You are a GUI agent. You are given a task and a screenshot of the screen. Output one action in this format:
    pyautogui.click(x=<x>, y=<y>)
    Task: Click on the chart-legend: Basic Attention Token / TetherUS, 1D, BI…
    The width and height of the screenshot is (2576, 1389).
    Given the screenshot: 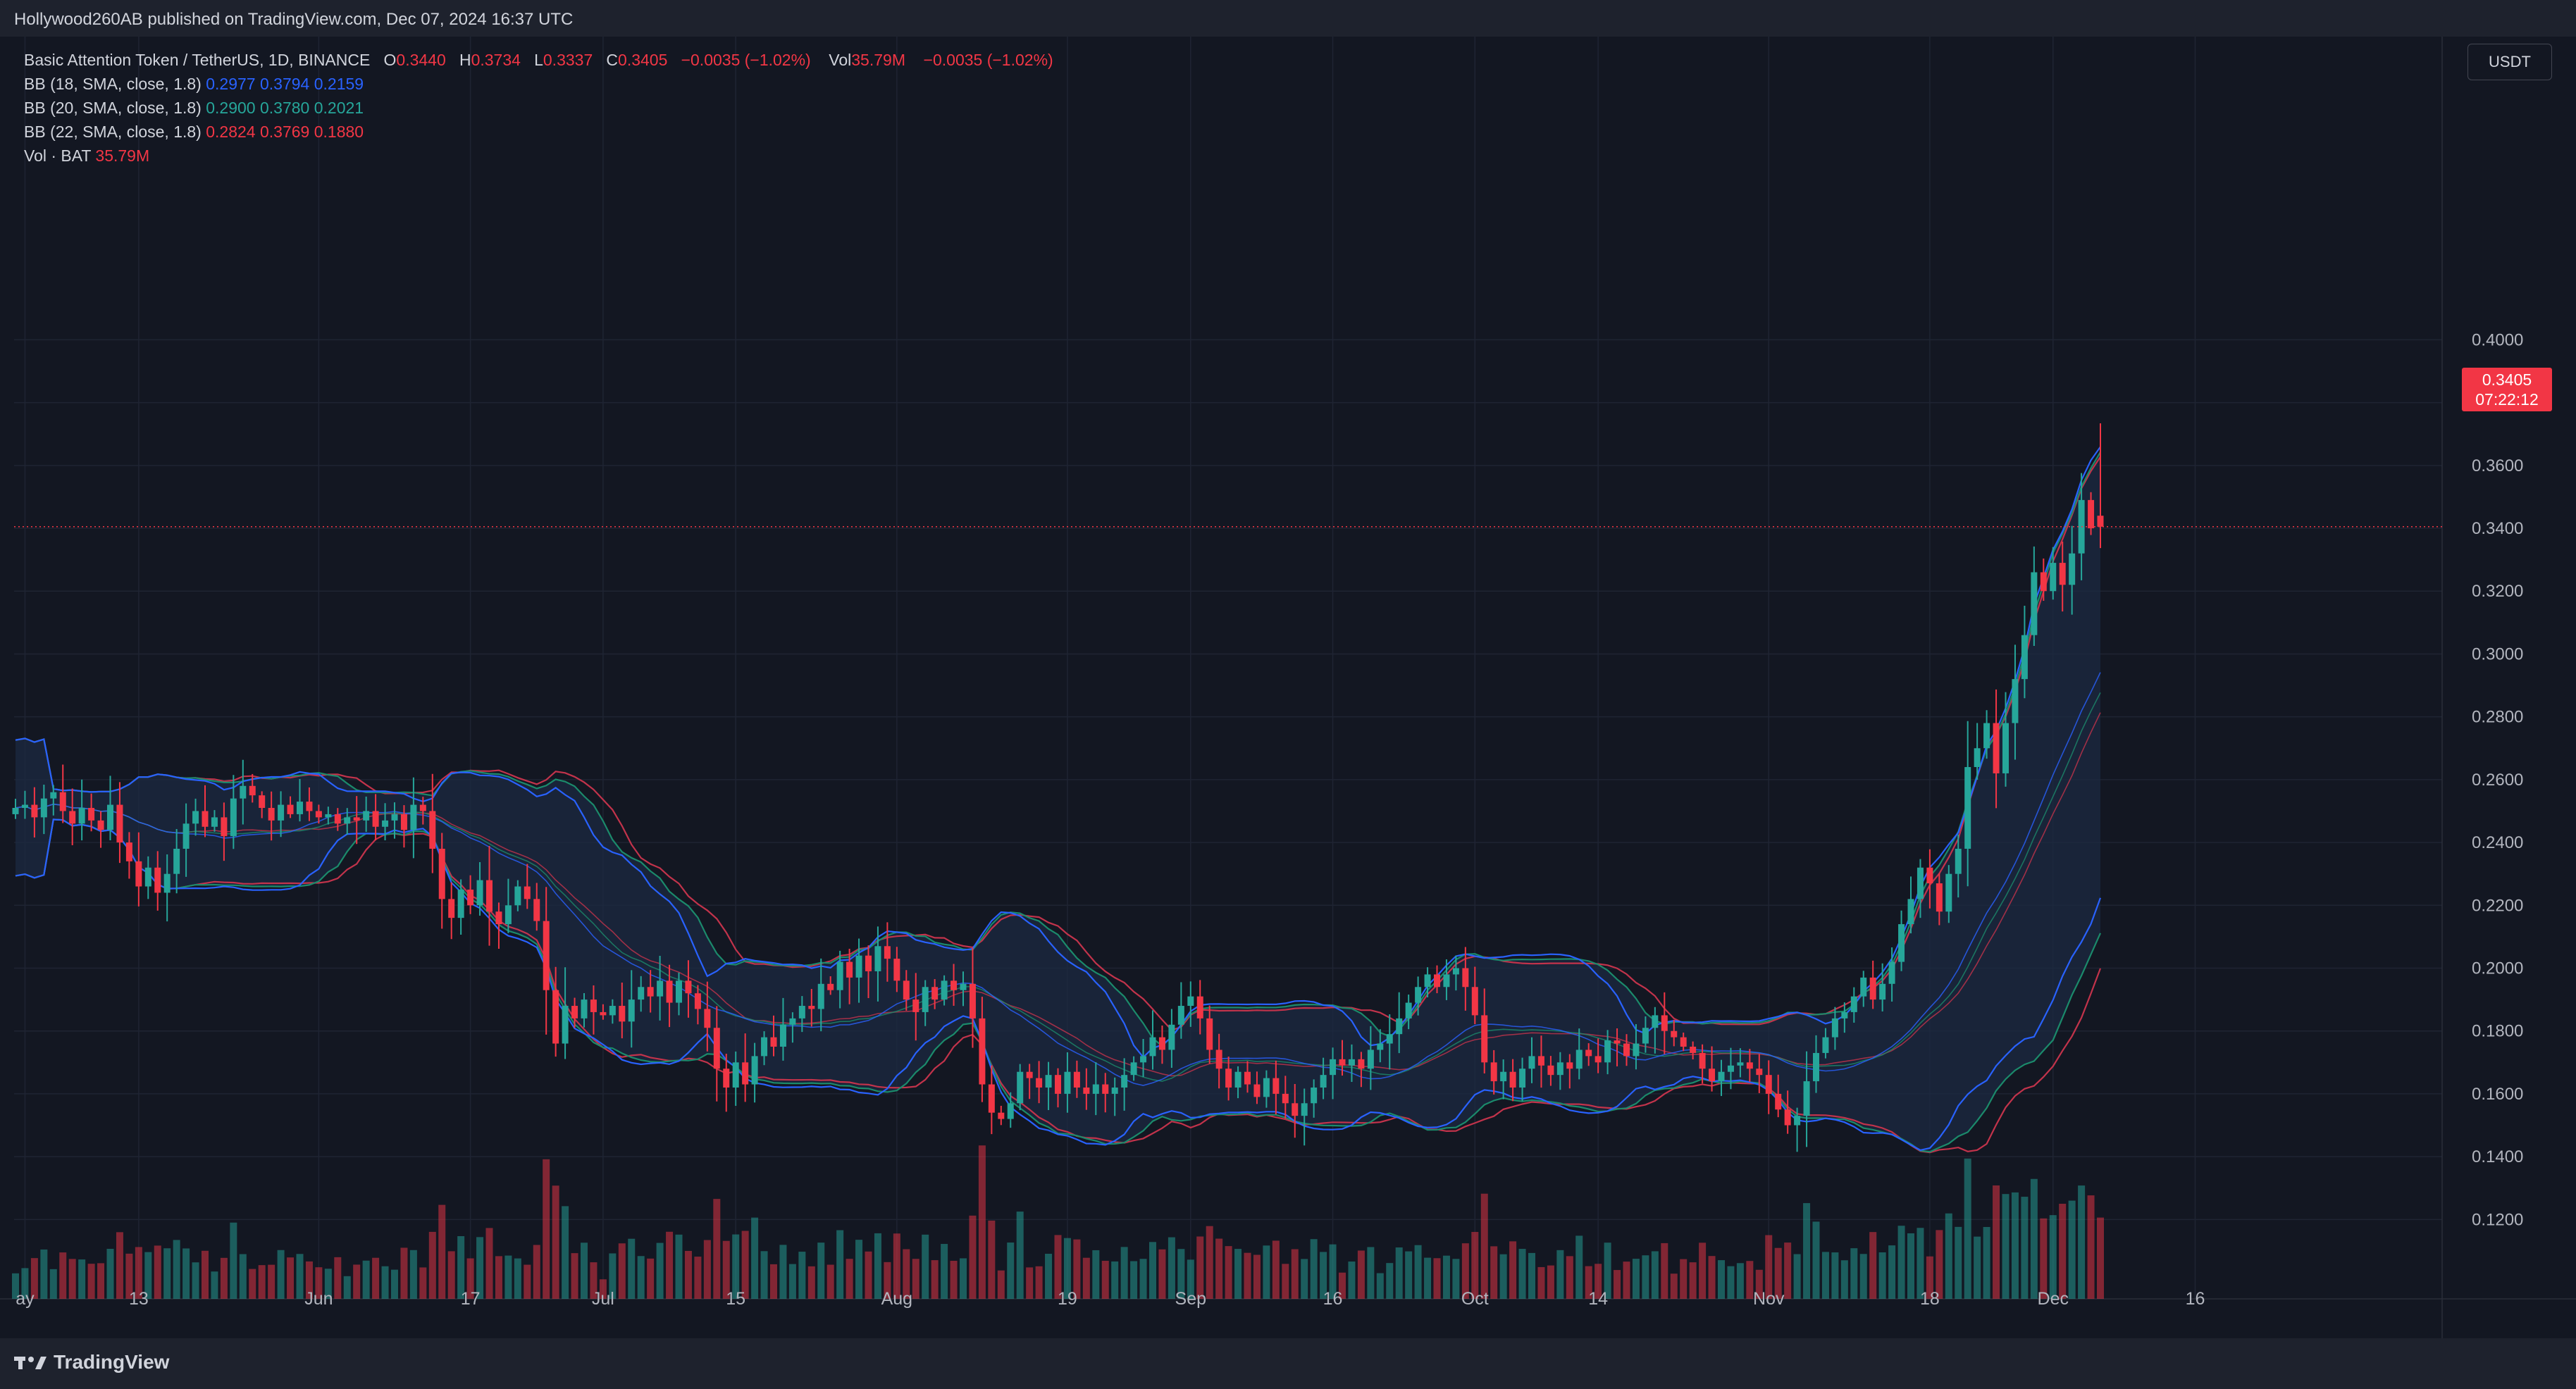 What is the action you would take?
    pyautogui.click(x=538, y=108)
    